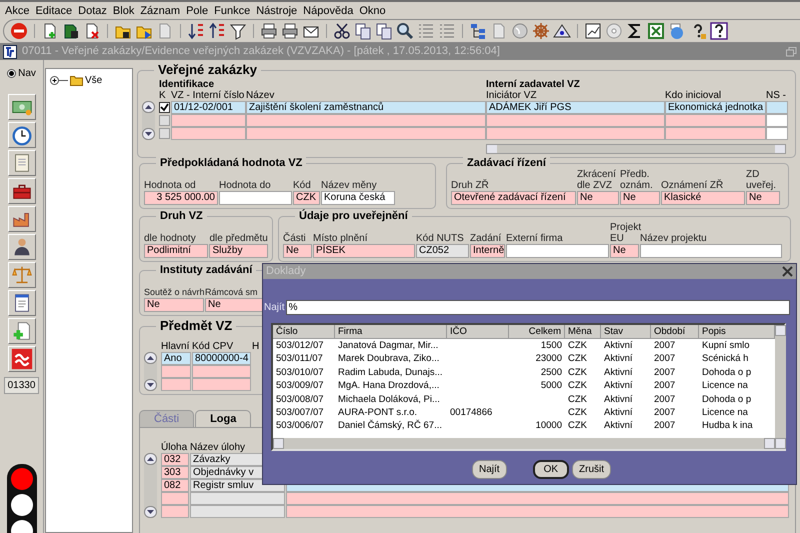 This screenshot has height=533, width=800. I want to click on menu-item: Nástroje, so click(276, 11).